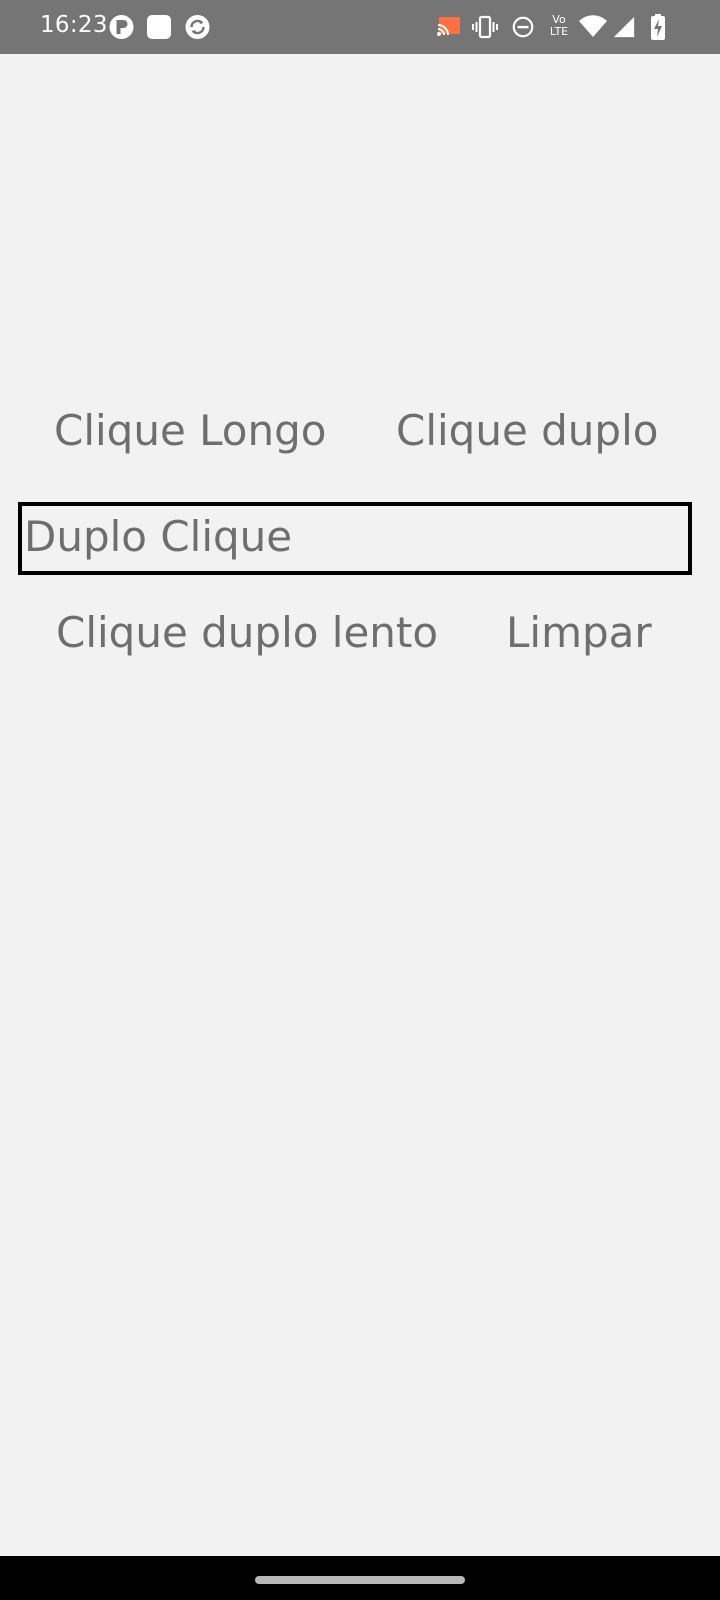  What do you see at coordinates (121, 27) in the screenshot?
I see `notification-app-icon` at bounding box center [121, 27].